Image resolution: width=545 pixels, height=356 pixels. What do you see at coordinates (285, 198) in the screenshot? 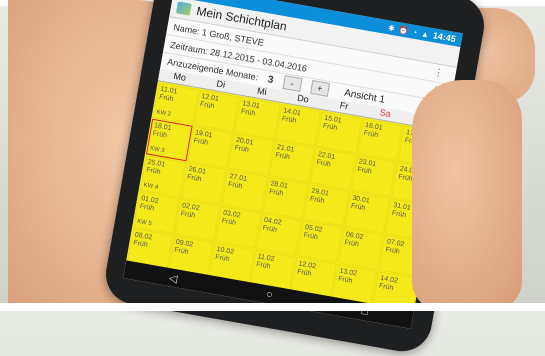
I see `calendar-day-cell: 28.01 Früh` at bounding box center [285, 198].